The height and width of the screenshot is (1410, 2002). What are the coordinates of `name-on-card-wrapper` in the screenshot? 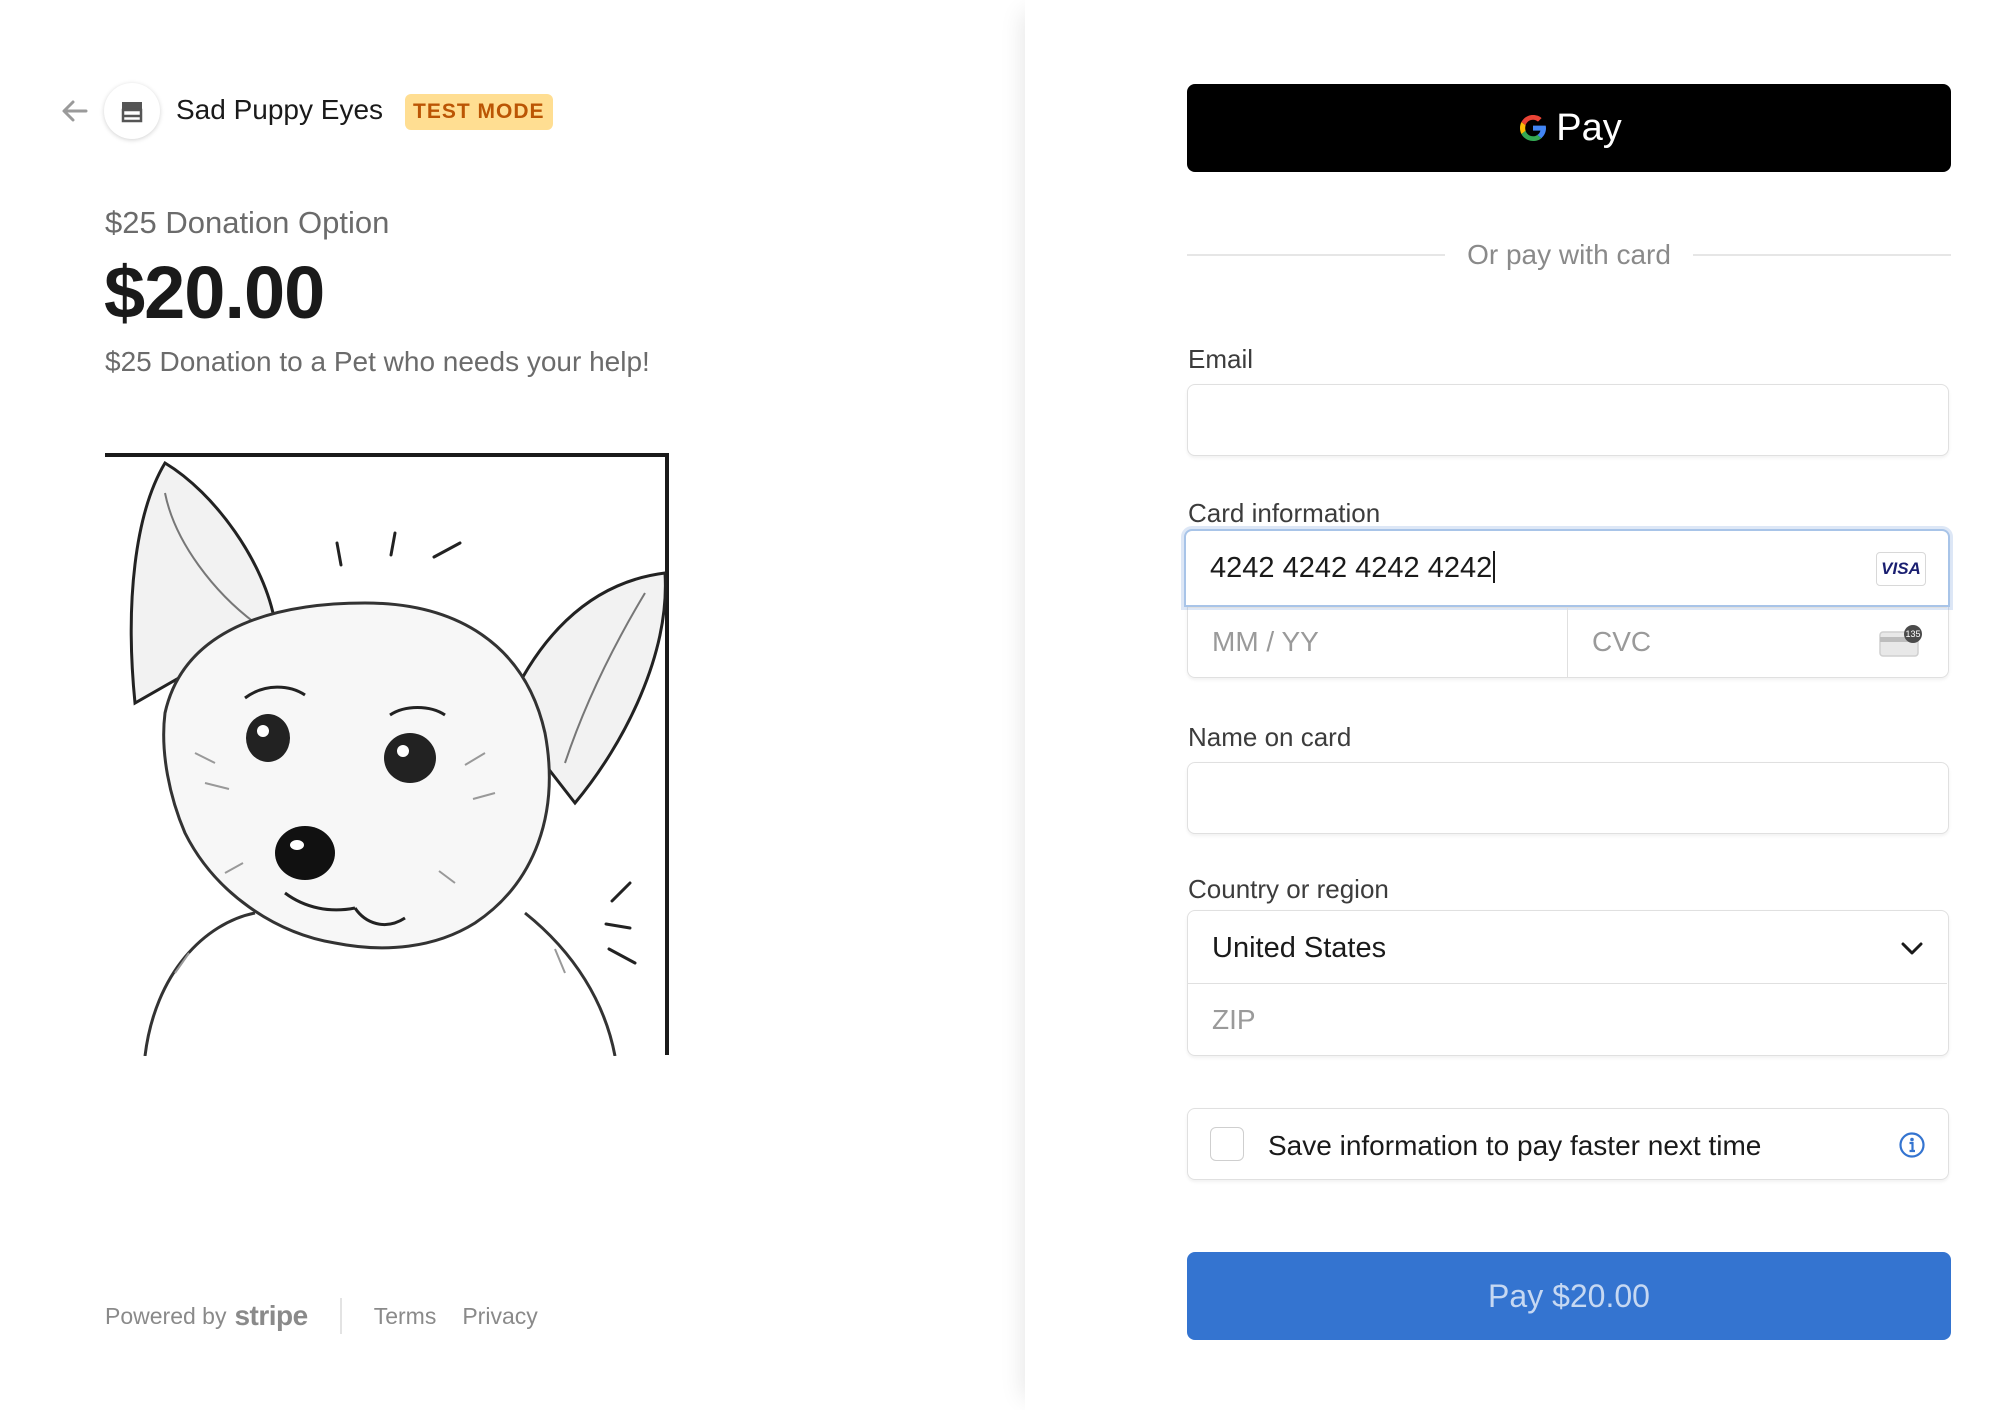 It's located at (1568, 798).